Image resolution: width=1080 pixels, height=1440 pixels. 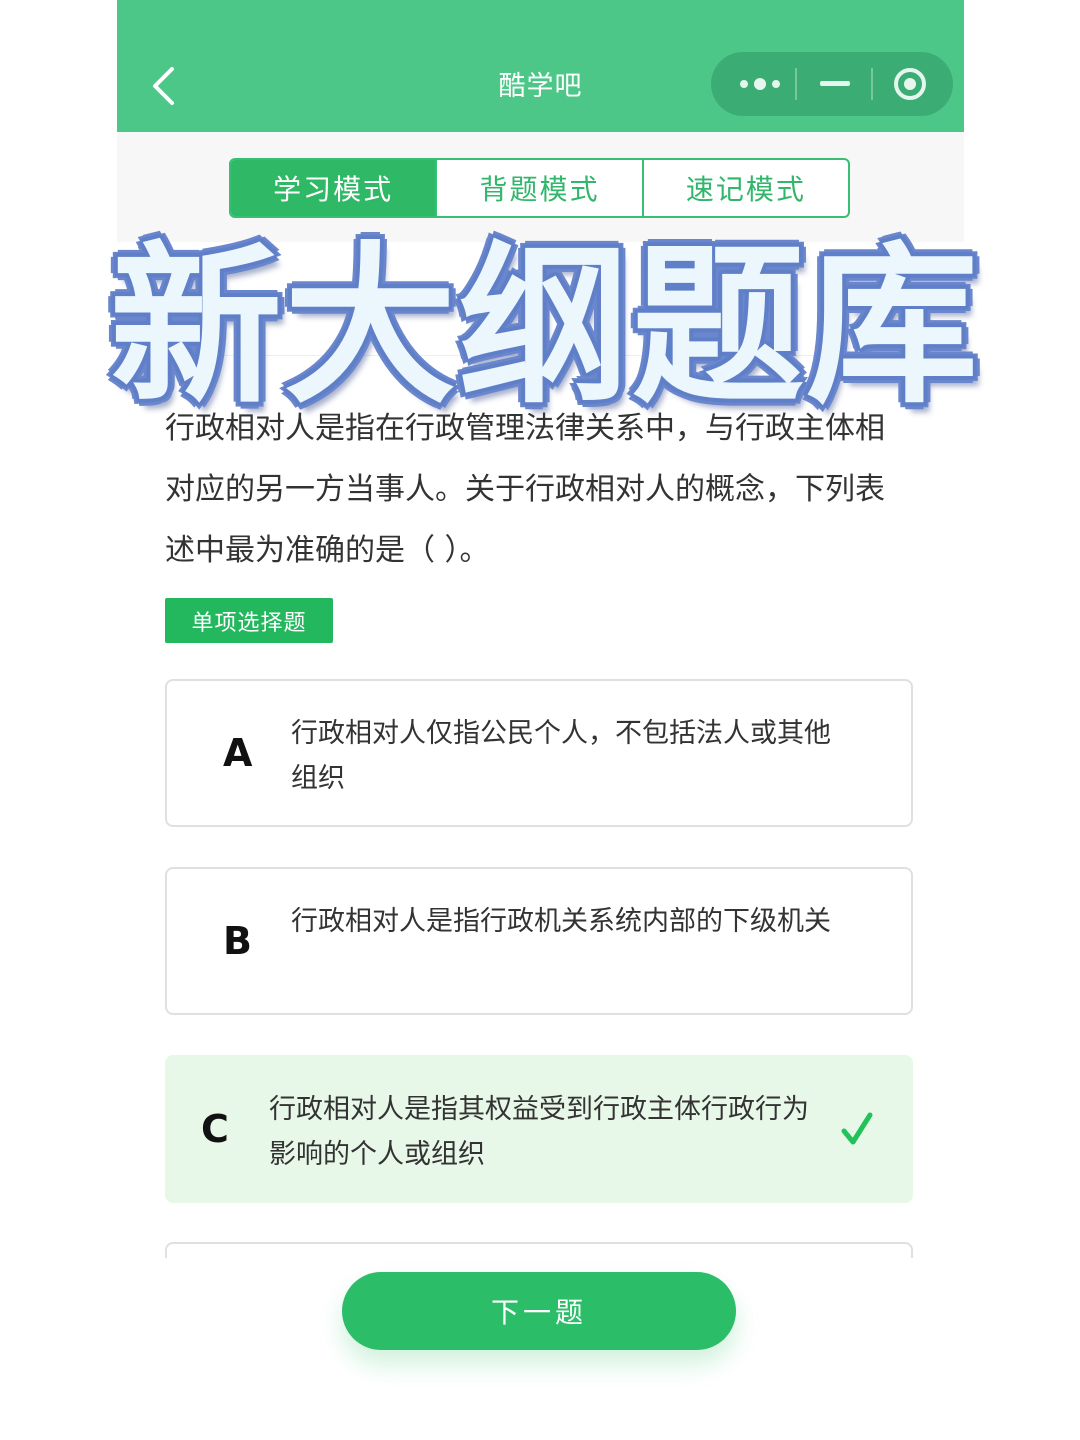 What do you see at coordinates (215, 1129) in the screenshot?
I see `option-letter: C` at bounding box center [215, 1129].